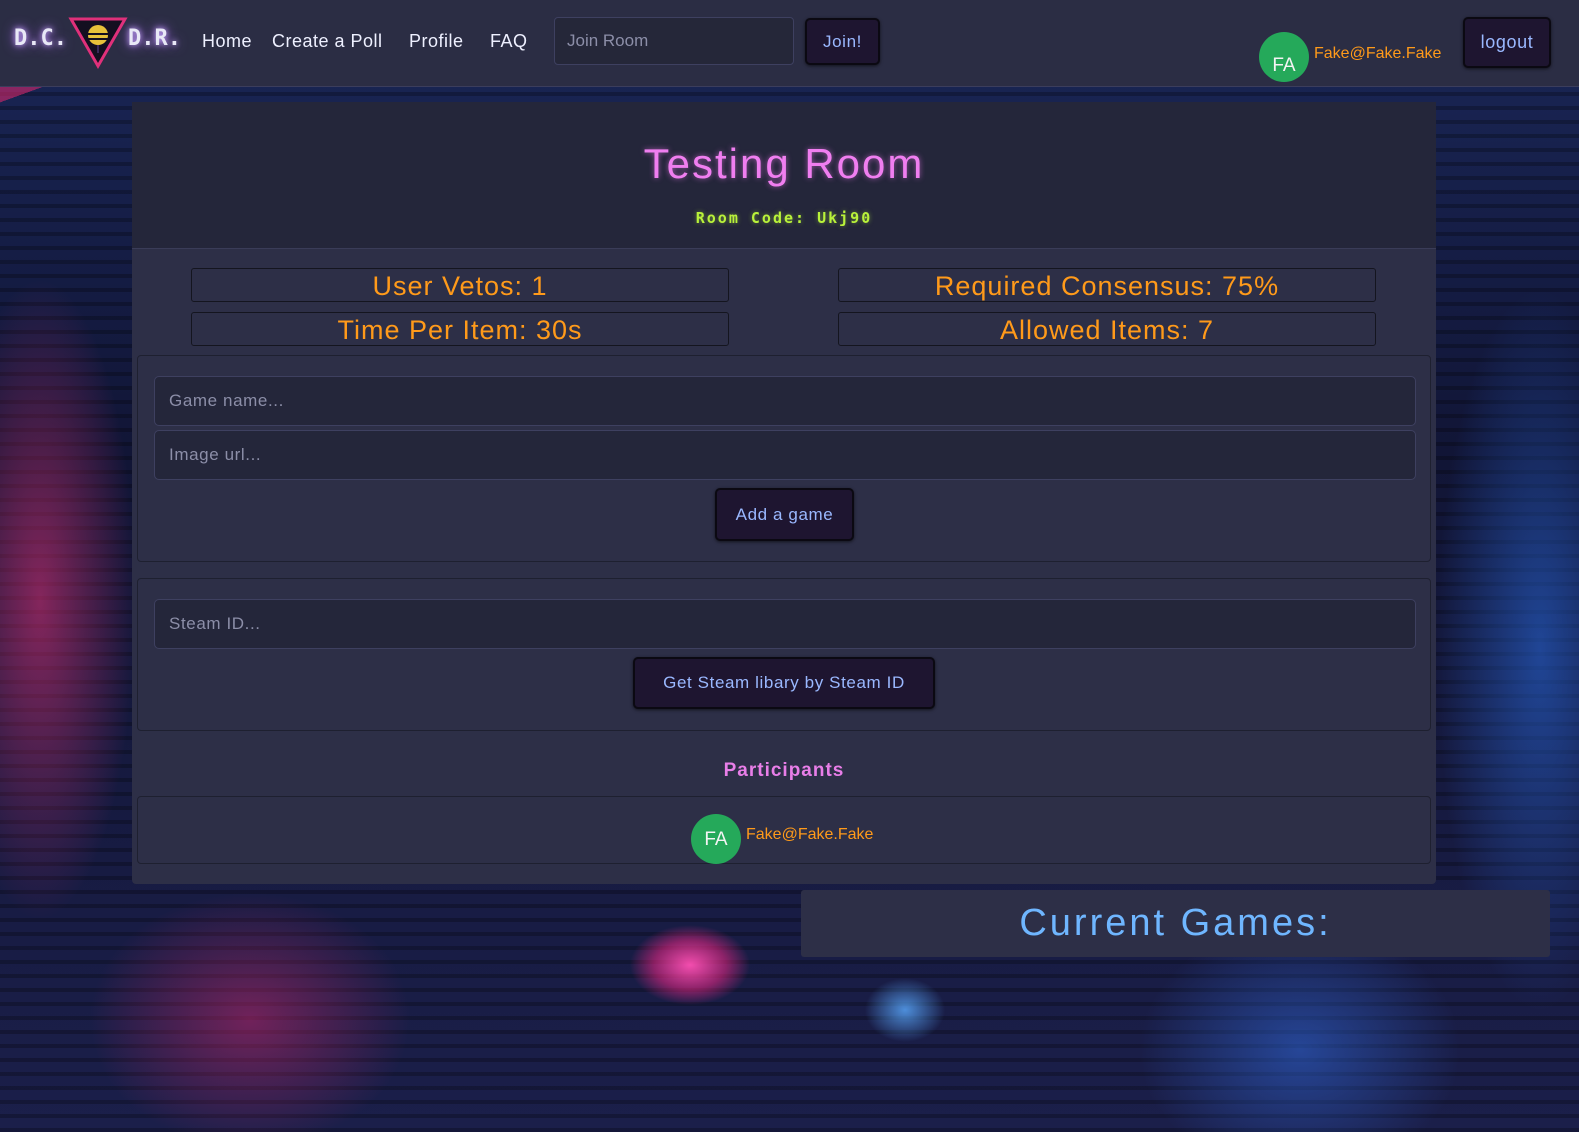 This screenshot has width=1579, height=1132. I want to click on room-title: Testing Room, so click(784, 163).